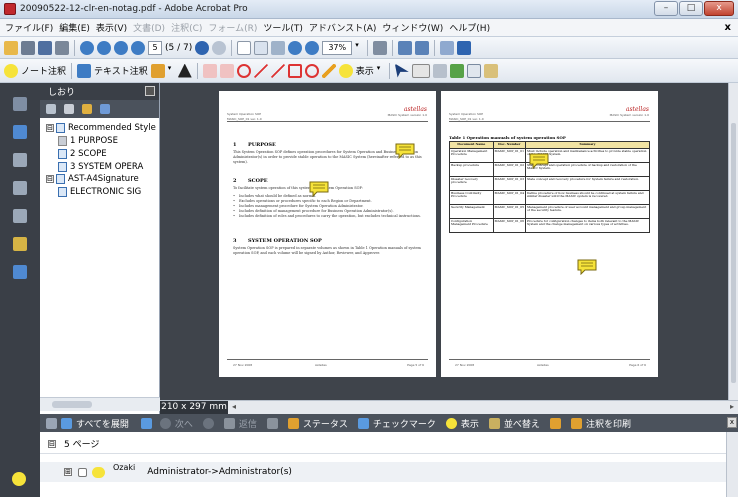  What do you see at coordinates (337, 47) in the screenshot?
I see `zoom-level-input: 37%` at bounding box center [337, 47].